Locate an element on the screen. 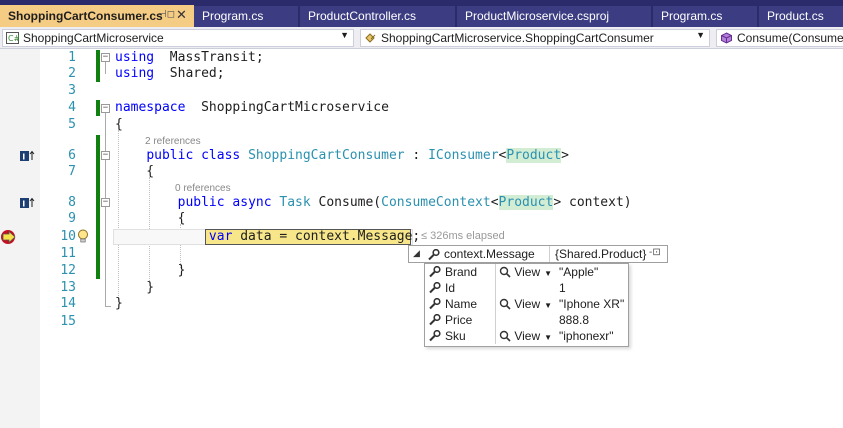 The width and height of the screenshot is (843, 428). code-token: < is located at coordinates (494, 202).